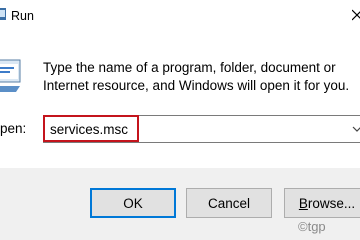 The image size is (360, 240). What do you see at coordinates (3, 14) in the screenshot?
I see `run-app-icon` at bounding box center [3, 14].